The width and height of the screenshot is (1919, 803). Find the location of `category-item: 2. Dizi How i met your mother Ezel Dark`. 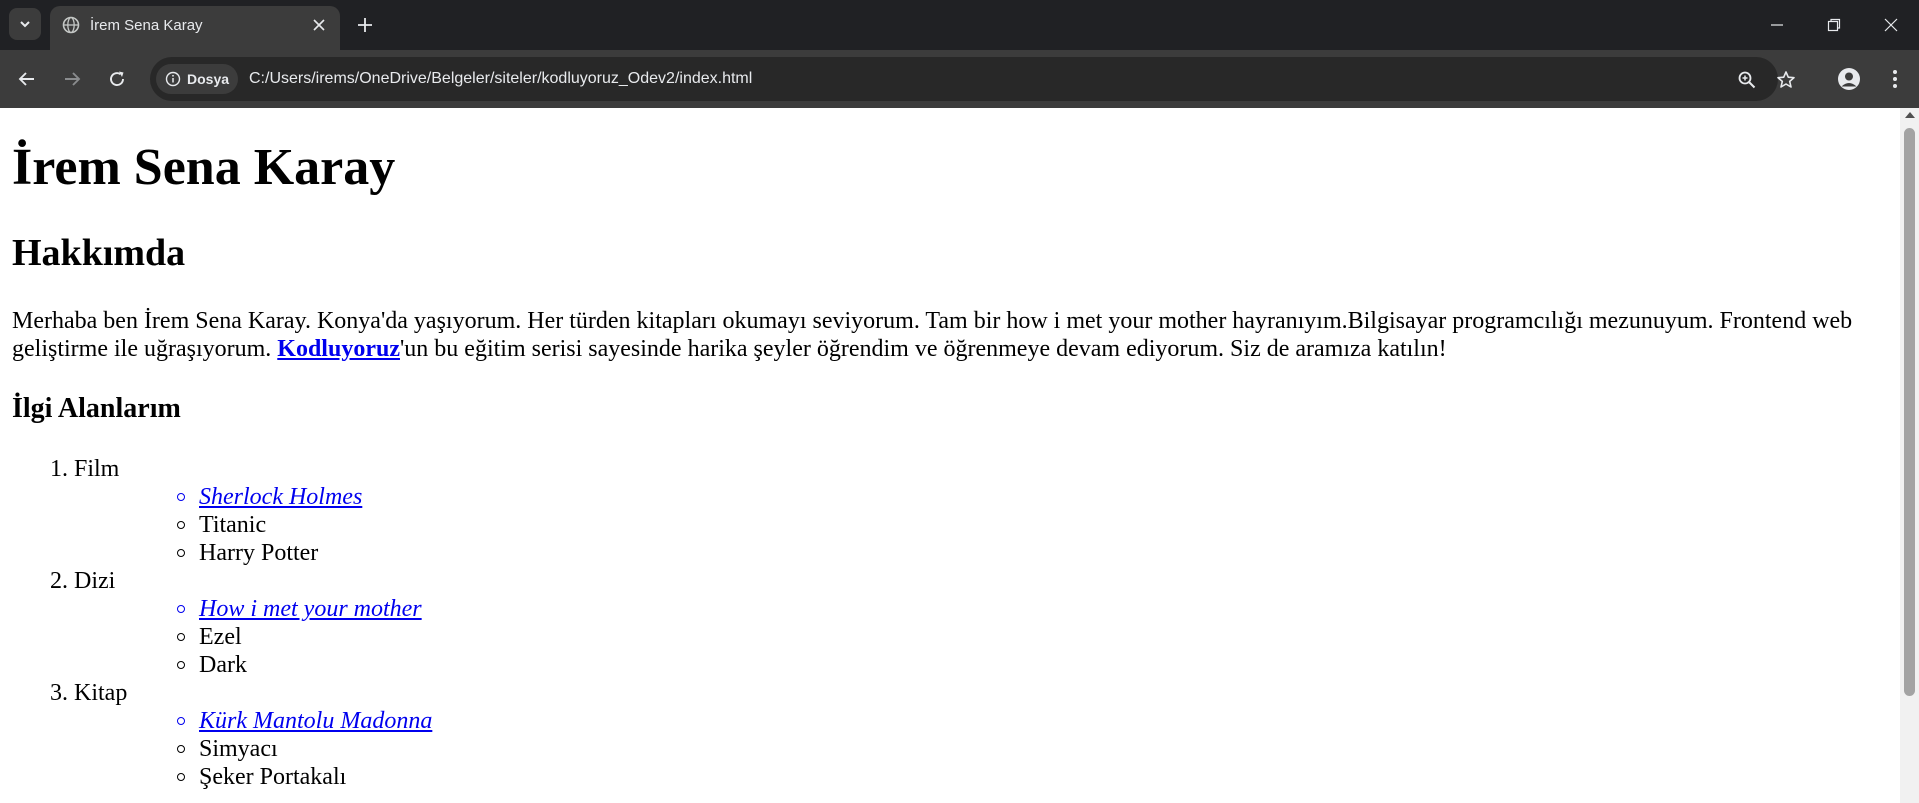

category-item: 2. Dizi How i met your mother Ezel Dark is located at coordinates (222, 623).